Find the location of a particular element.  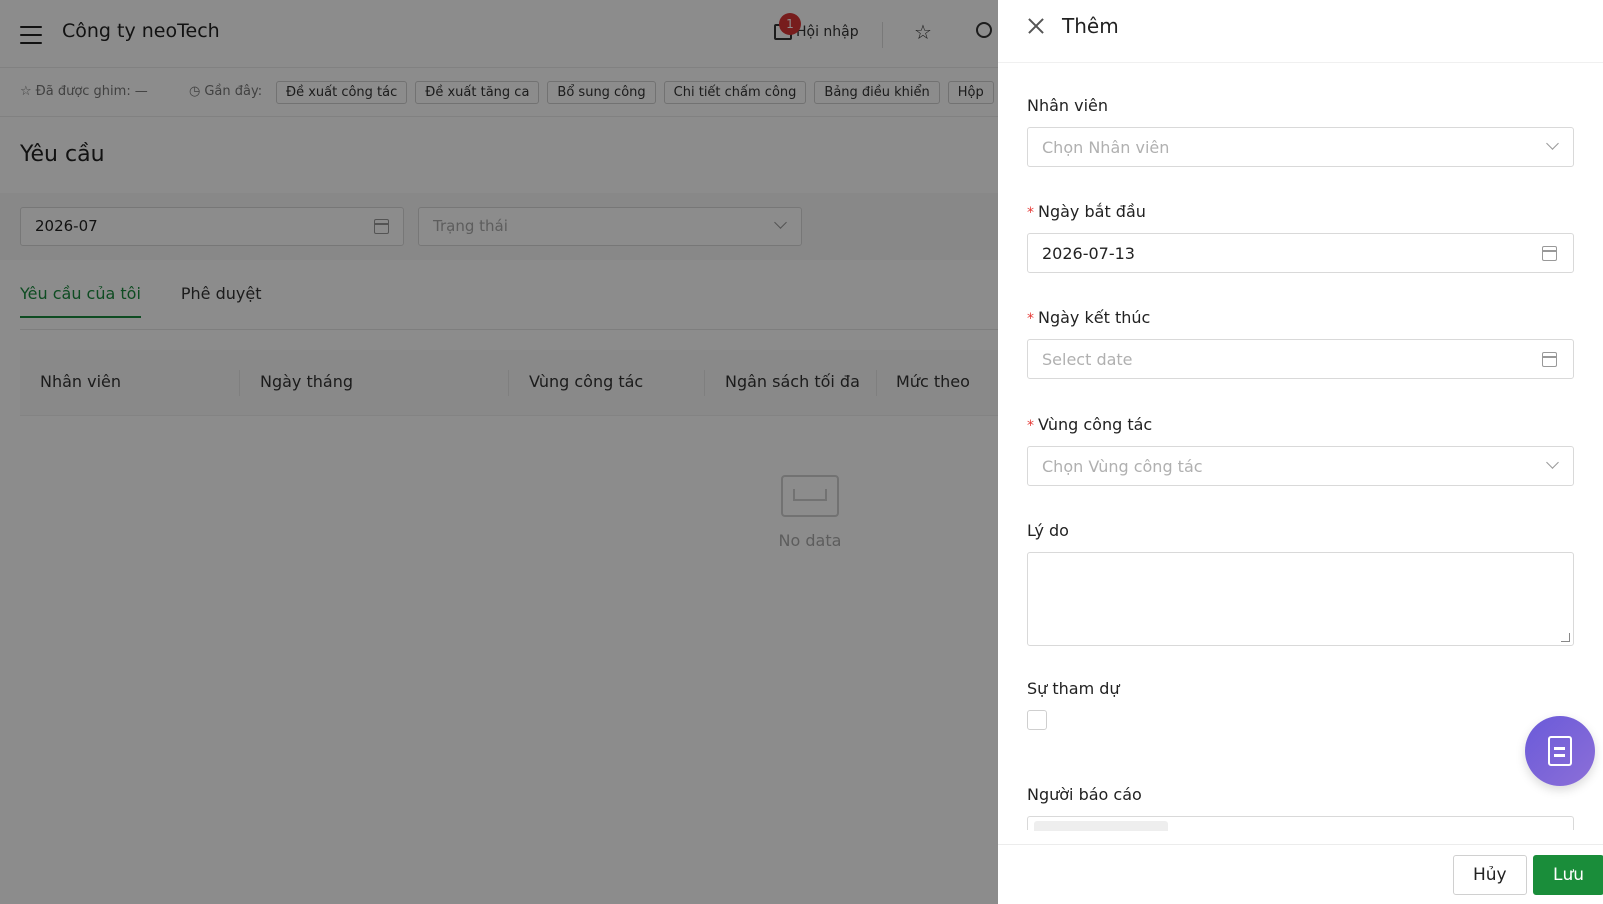

attendance-checkbox is located at coordinates (1037, 720).